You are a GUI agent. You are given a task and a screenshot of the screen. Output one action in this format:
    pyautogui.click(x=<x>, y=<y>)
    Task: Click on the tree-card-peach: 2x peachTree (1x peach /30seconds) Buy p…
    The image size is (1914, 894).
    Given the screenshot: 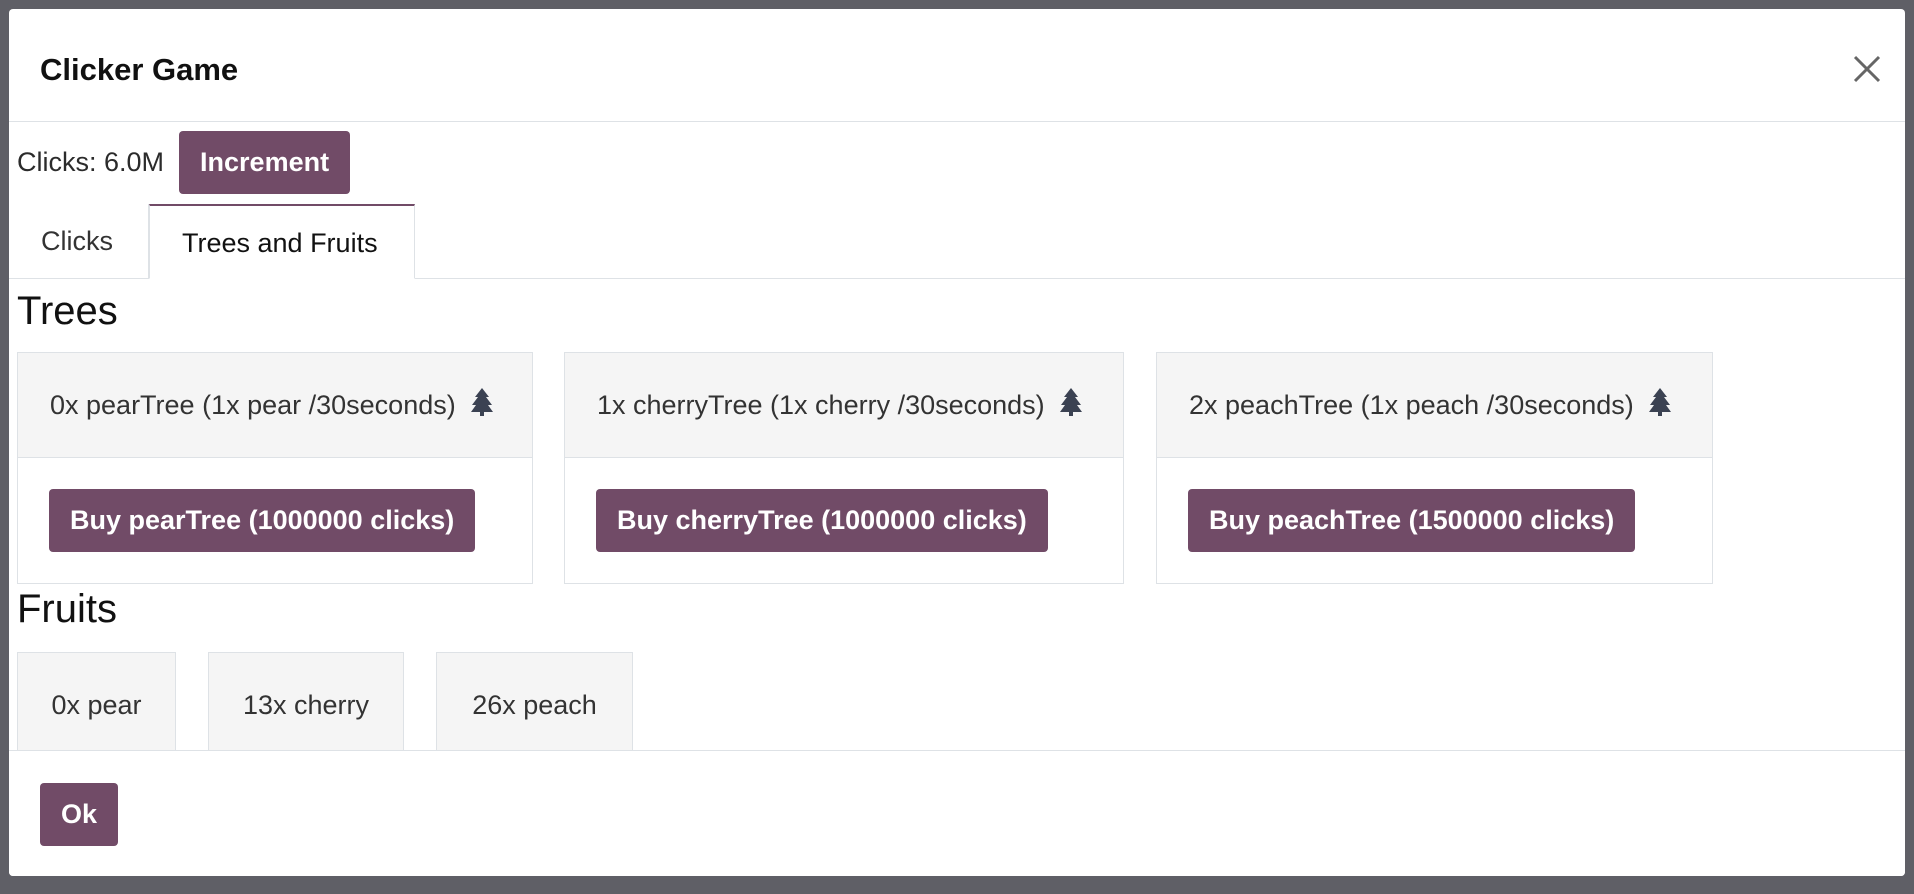 What is the action you would take?
    pyautogui.click(x=1434, y=468)
    